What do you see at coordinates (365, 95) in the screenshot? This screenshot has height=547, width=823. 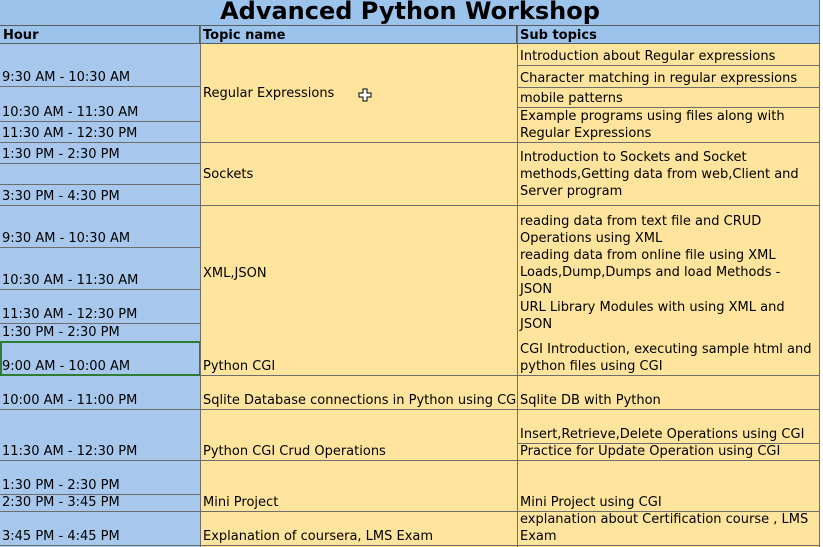 I see `move-cursor-icon` at bounding box center [365, 95].